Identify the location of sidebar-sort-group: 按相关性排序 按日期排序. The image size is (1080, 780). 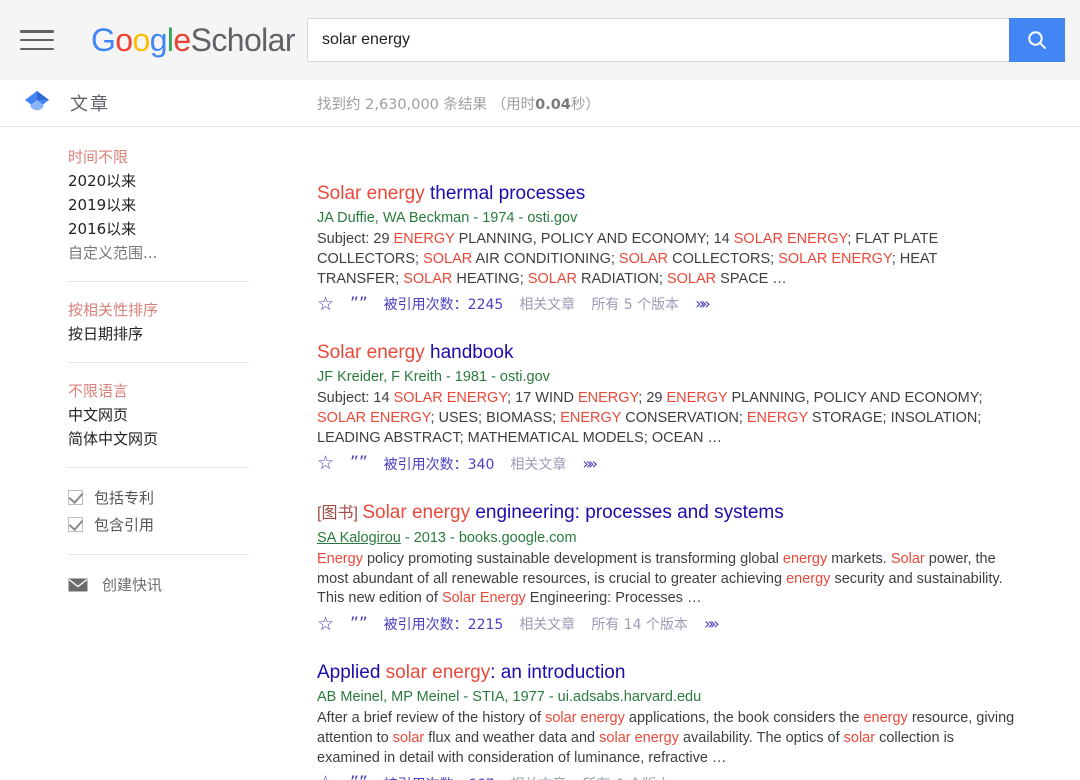
(158, 322).